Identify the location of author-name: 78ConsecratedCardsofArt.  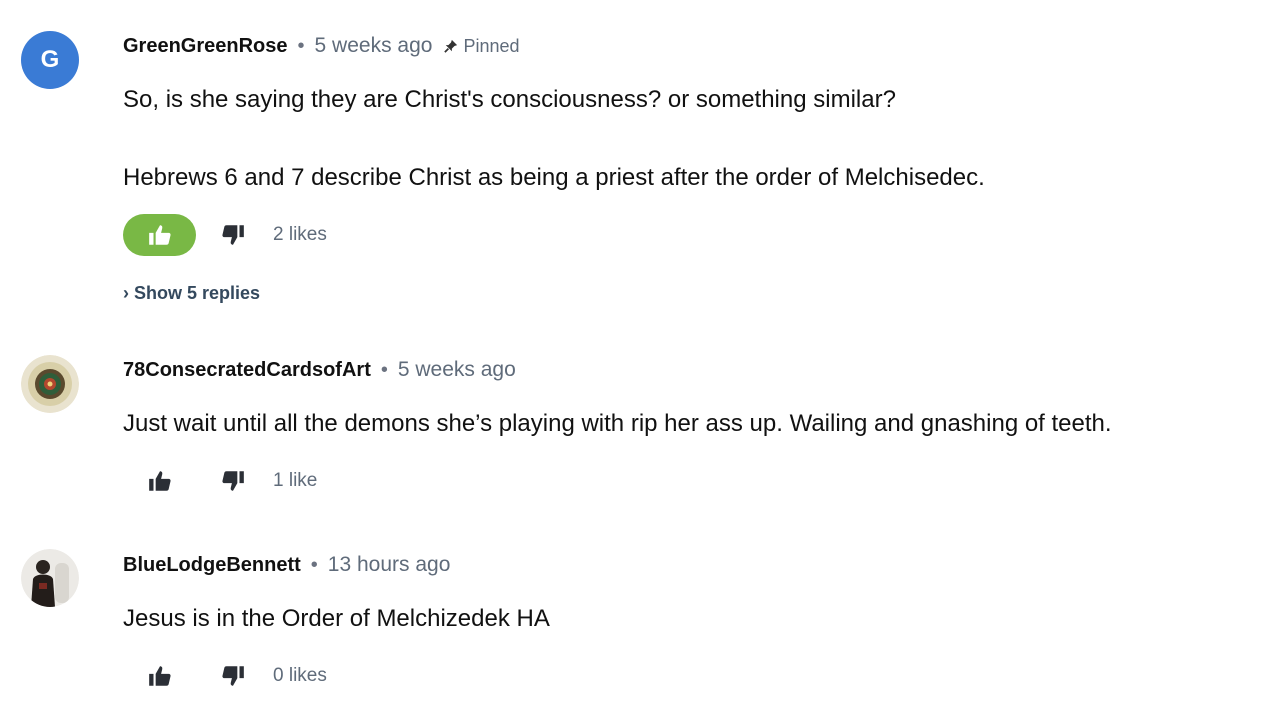
(247, 370).